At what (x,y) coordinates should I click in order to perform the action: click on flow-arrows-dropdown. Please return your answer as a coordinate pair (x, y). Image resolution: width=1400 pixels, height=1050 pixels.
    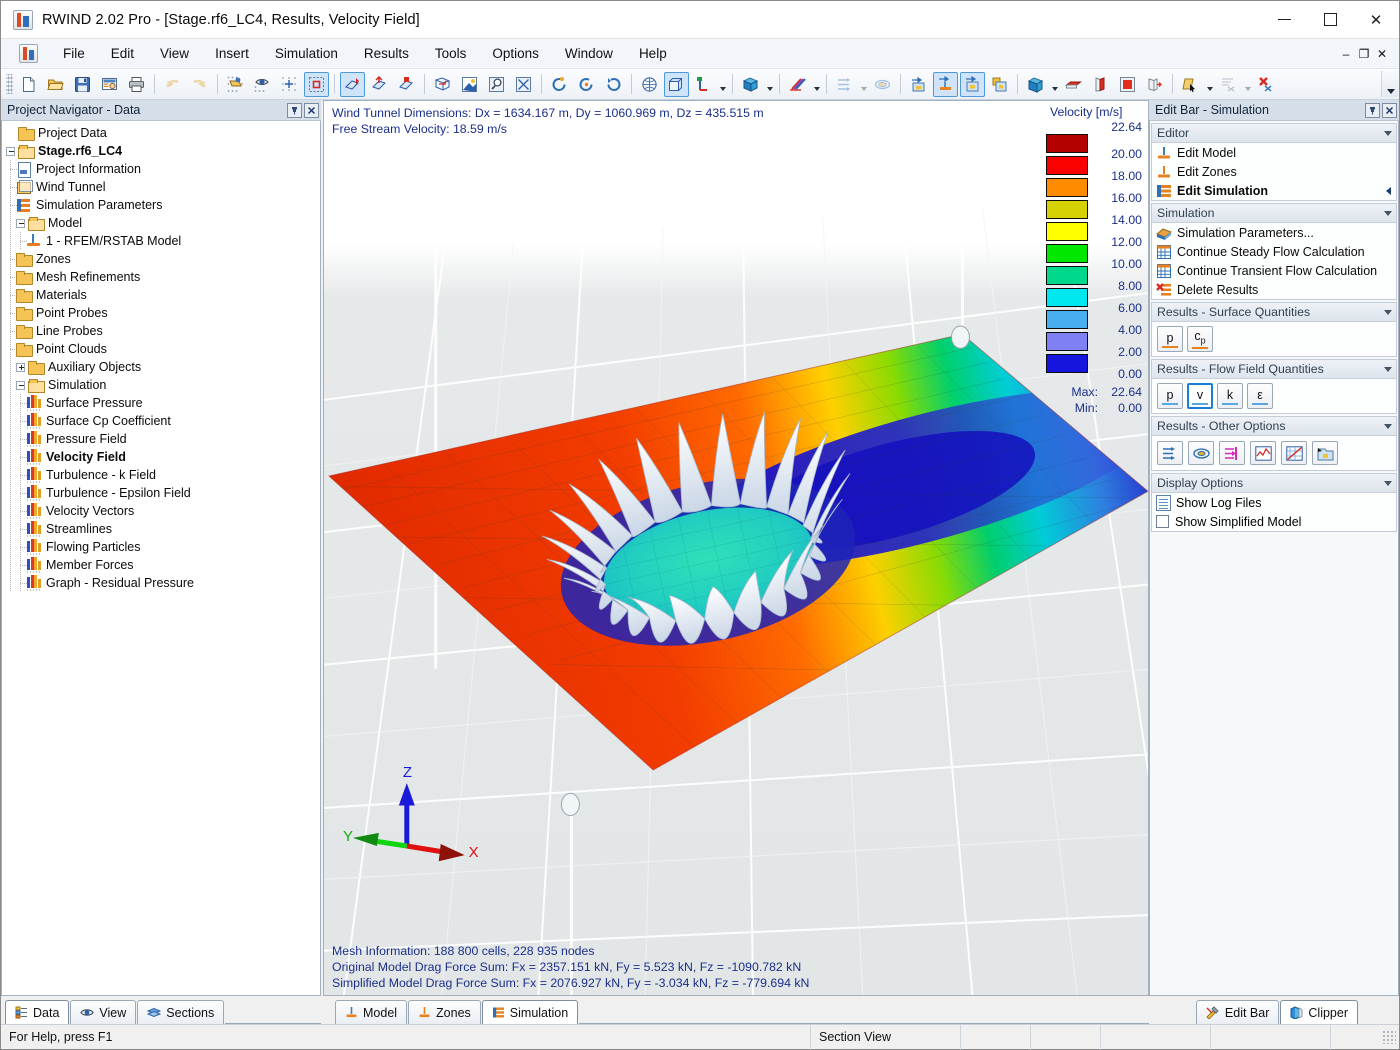
    Looking at the image, I should click on (863, 84).